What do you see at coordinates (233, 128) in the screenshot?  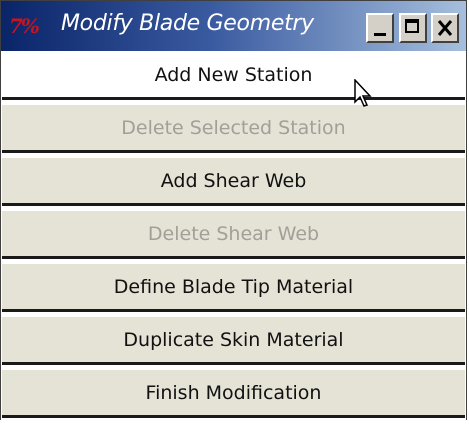 I see `delete-selected-station-button: Delete Selected Station` at bounding box center [233, 128].